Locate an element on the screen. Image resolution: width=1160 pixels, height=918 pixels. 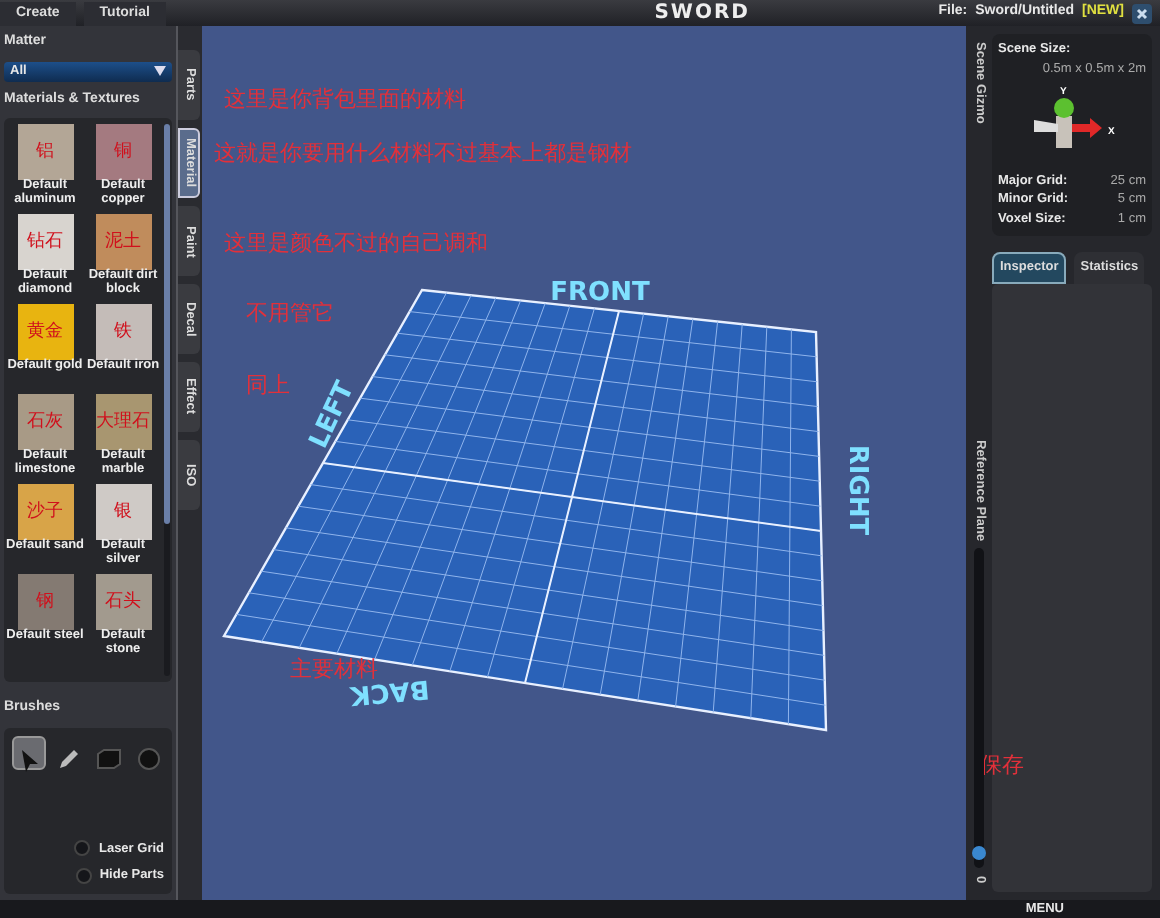
annotation-text: 同上 is located at coordinates (268, 387).